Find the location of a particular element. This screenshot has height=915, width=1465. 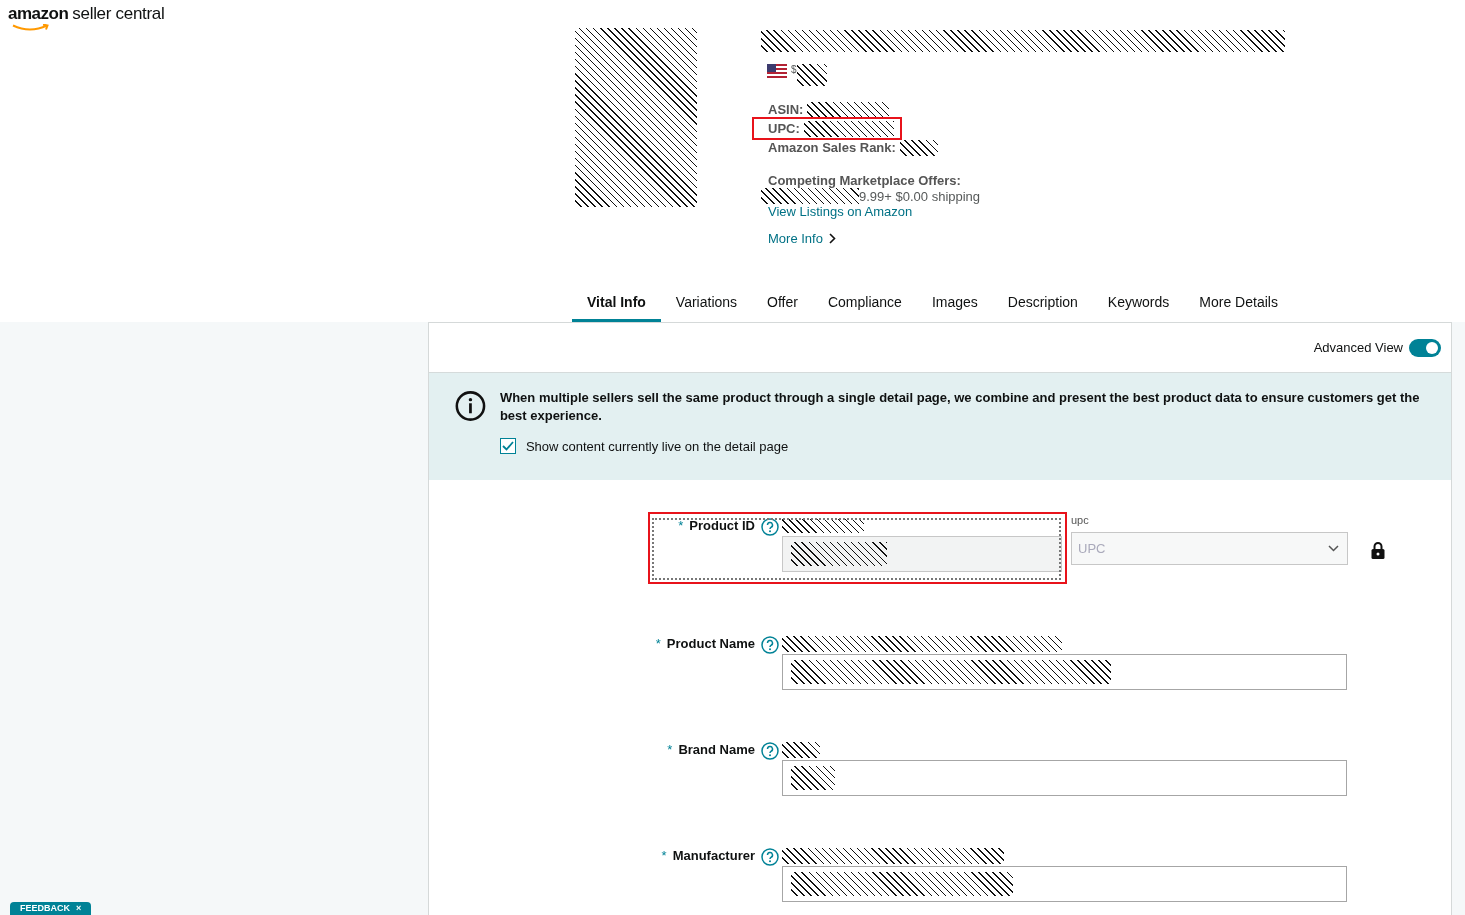

flag-icon is located at coordinates (777, 71).